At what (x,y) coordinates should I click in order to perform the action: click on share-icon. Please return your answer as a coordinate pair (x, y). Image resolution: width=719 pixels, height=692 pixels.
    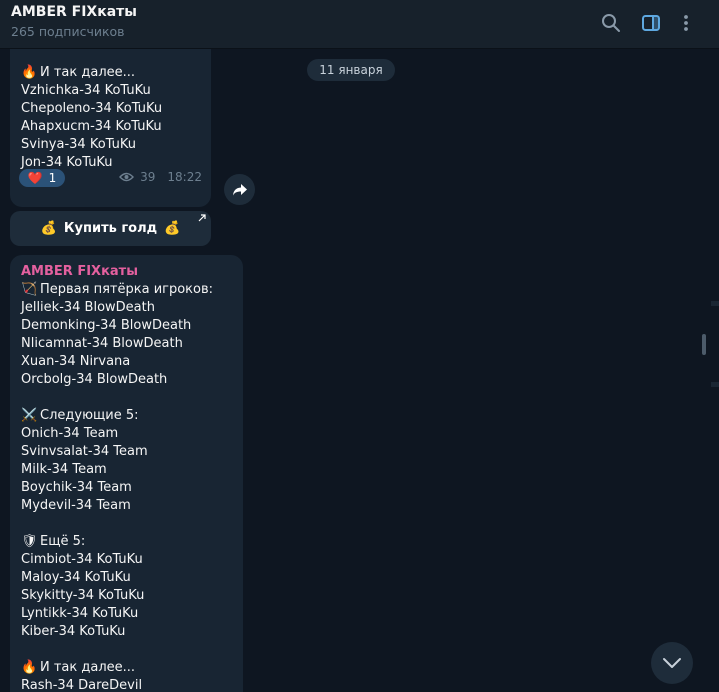
    Looking at the image, I should click on (239, 189).